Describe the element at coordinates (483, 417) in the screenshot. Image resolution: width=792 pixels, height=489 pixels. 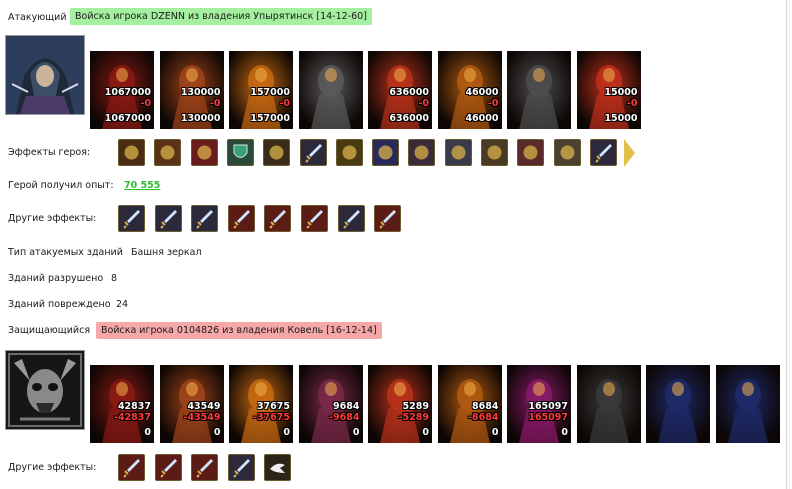
I see `unit-loss: -8684` at that location.